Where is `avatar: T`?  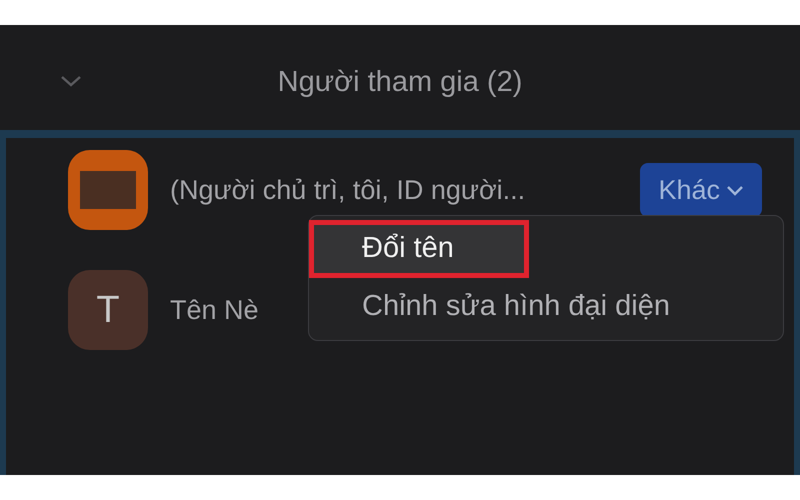 avatar: T is located at coordinates (108, 310).